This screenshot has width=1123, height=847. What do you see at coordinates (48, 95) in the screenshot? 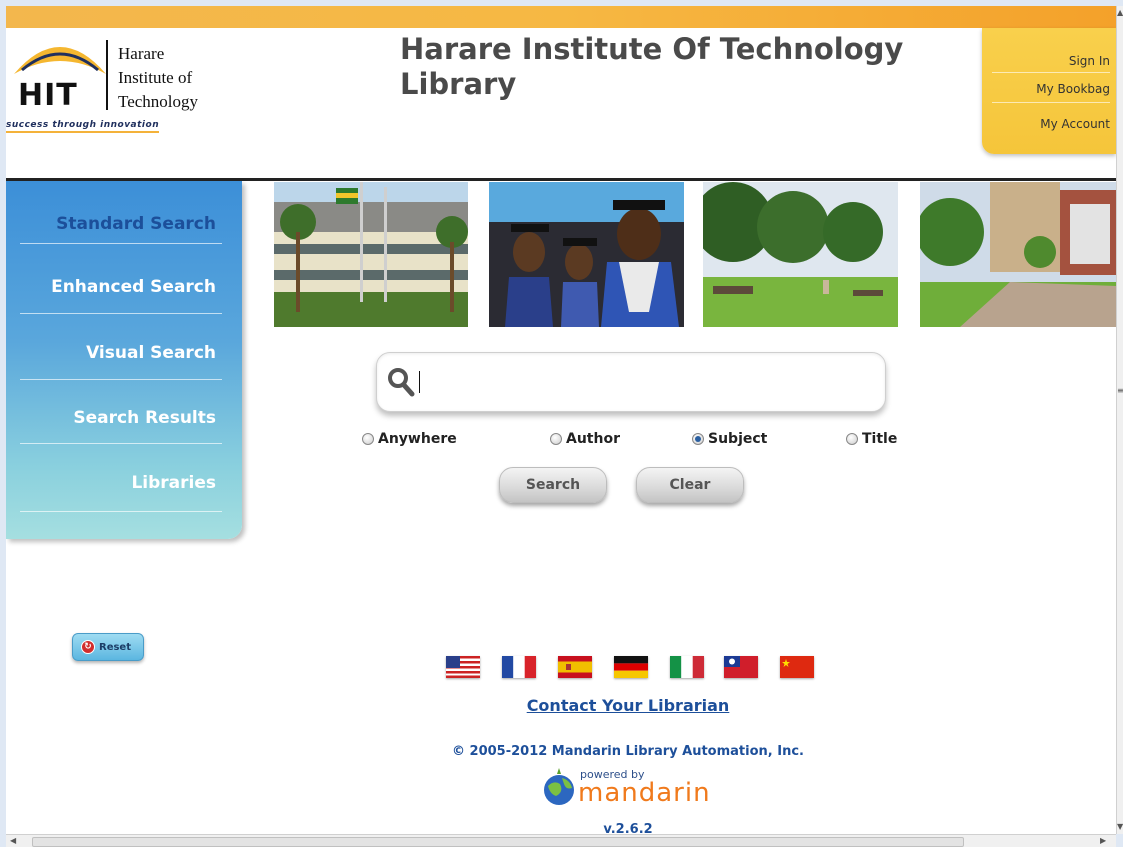
I see `logo-abbr: HIT` at bounding box center [48, 95].